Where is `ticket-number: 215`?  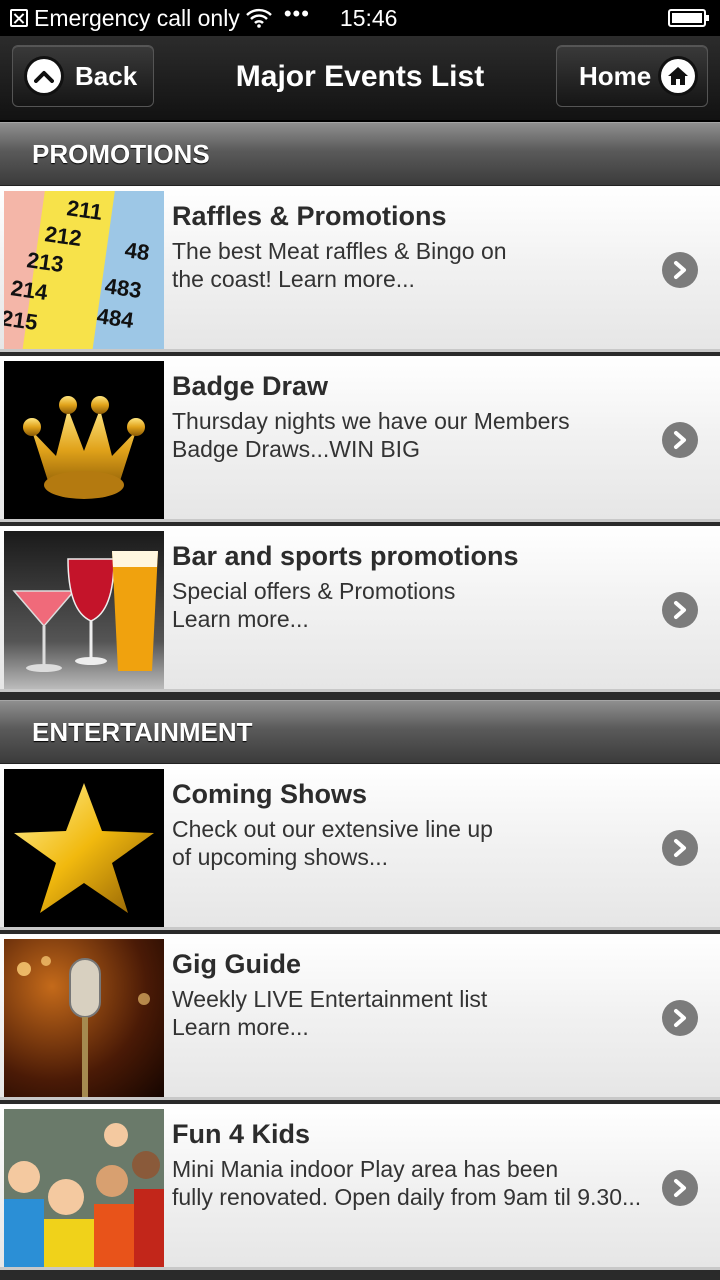
ticket-number: 215 is located at coordinates (21, 320).